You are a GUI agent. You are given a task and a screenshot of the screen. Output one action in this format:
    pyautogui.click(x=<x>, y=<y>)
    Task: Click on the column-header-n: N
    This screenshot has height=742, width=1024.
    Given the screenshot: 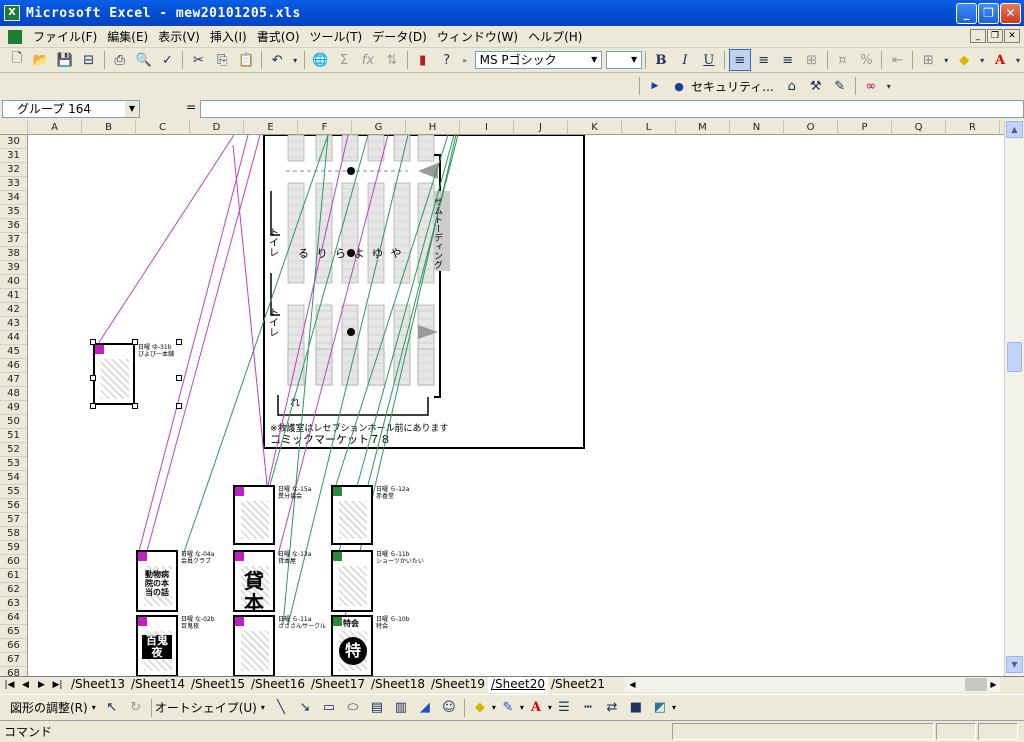 What is the action you would take?
    pyautogui.click(x=757, y=127)
    